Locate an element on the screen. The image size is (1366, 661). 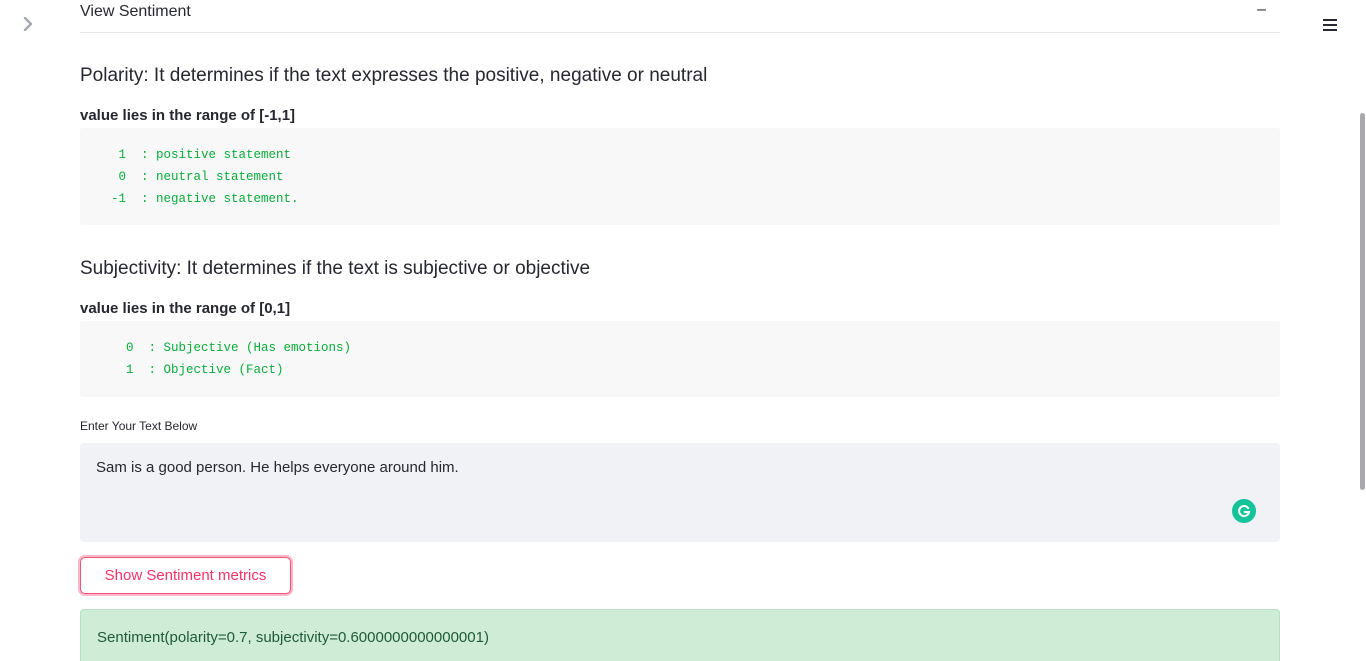
sidebar-toggle-button is located at coordinates (28, 24).